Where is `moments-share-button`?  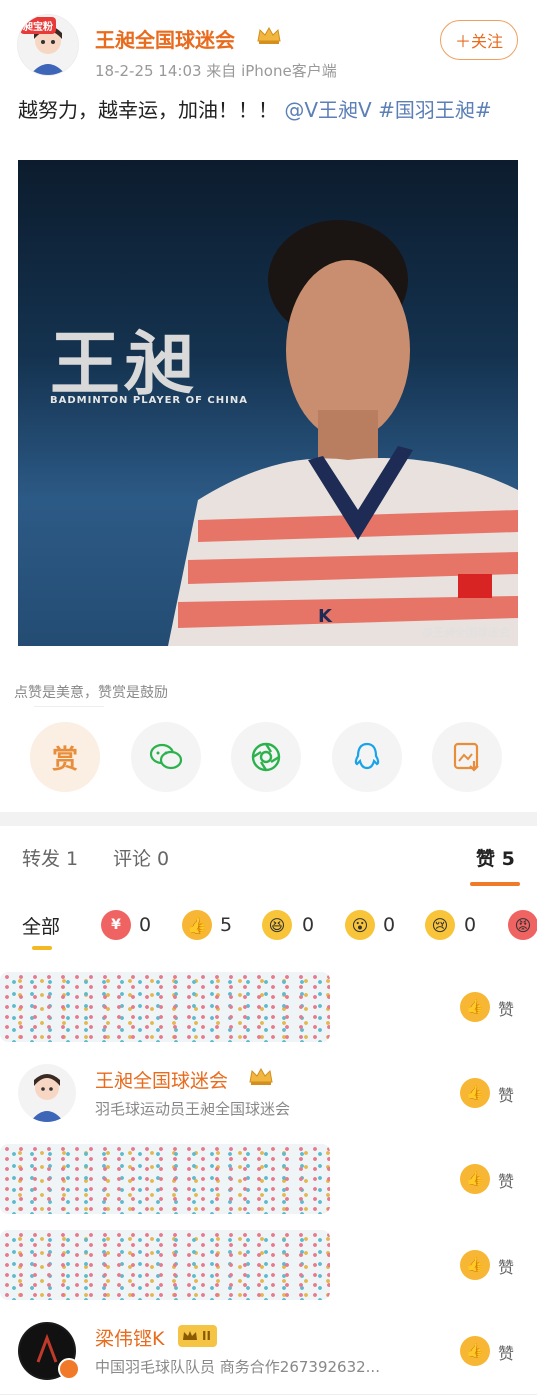
moments-share-button is located at coordinates (266, 757).